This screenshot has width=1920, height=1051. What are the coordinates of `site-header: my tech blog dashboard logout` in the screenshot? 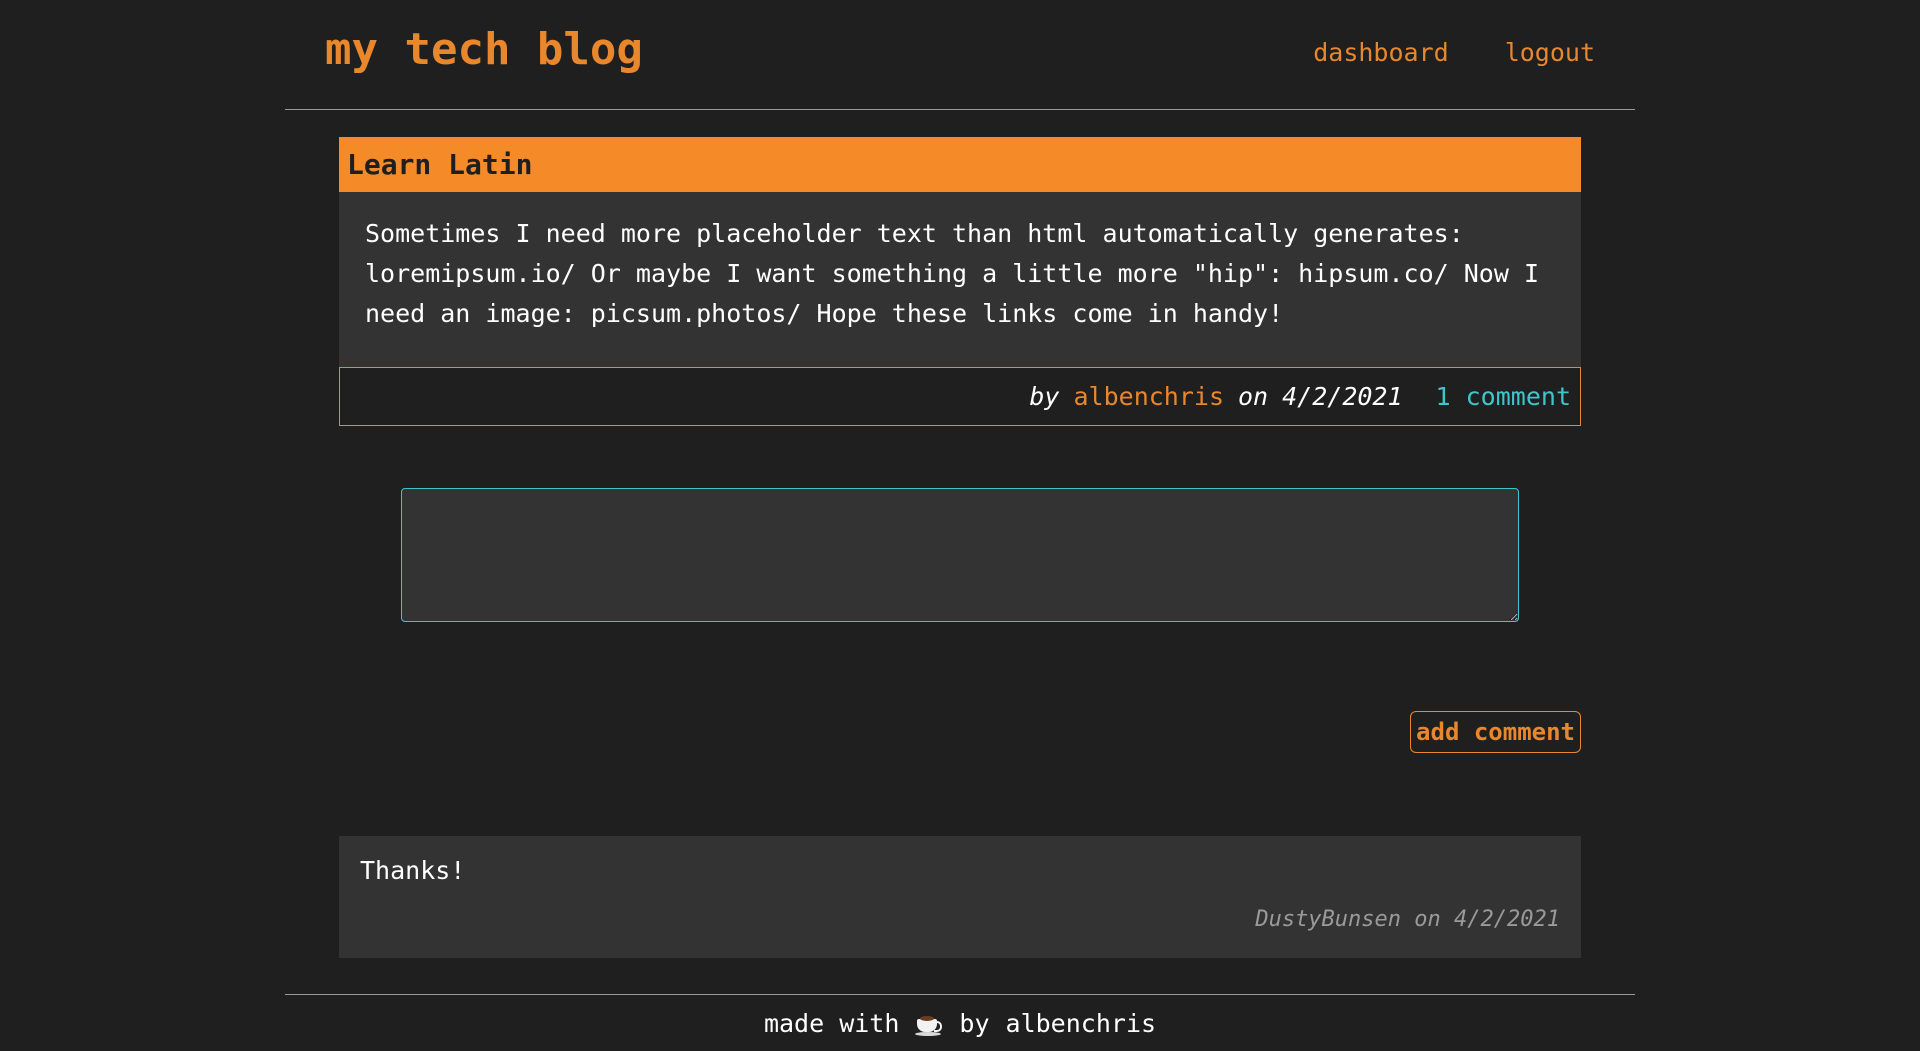 It's located at (960, 55).